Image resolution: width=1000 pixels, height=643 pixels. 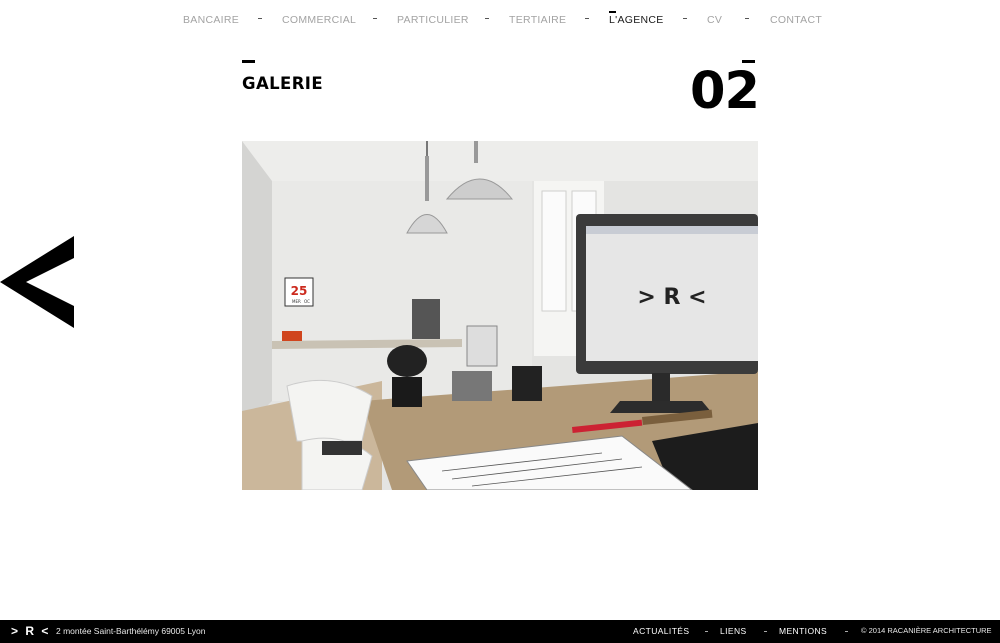 I want to click on svg-text: 25, so click(x=299, y=291).